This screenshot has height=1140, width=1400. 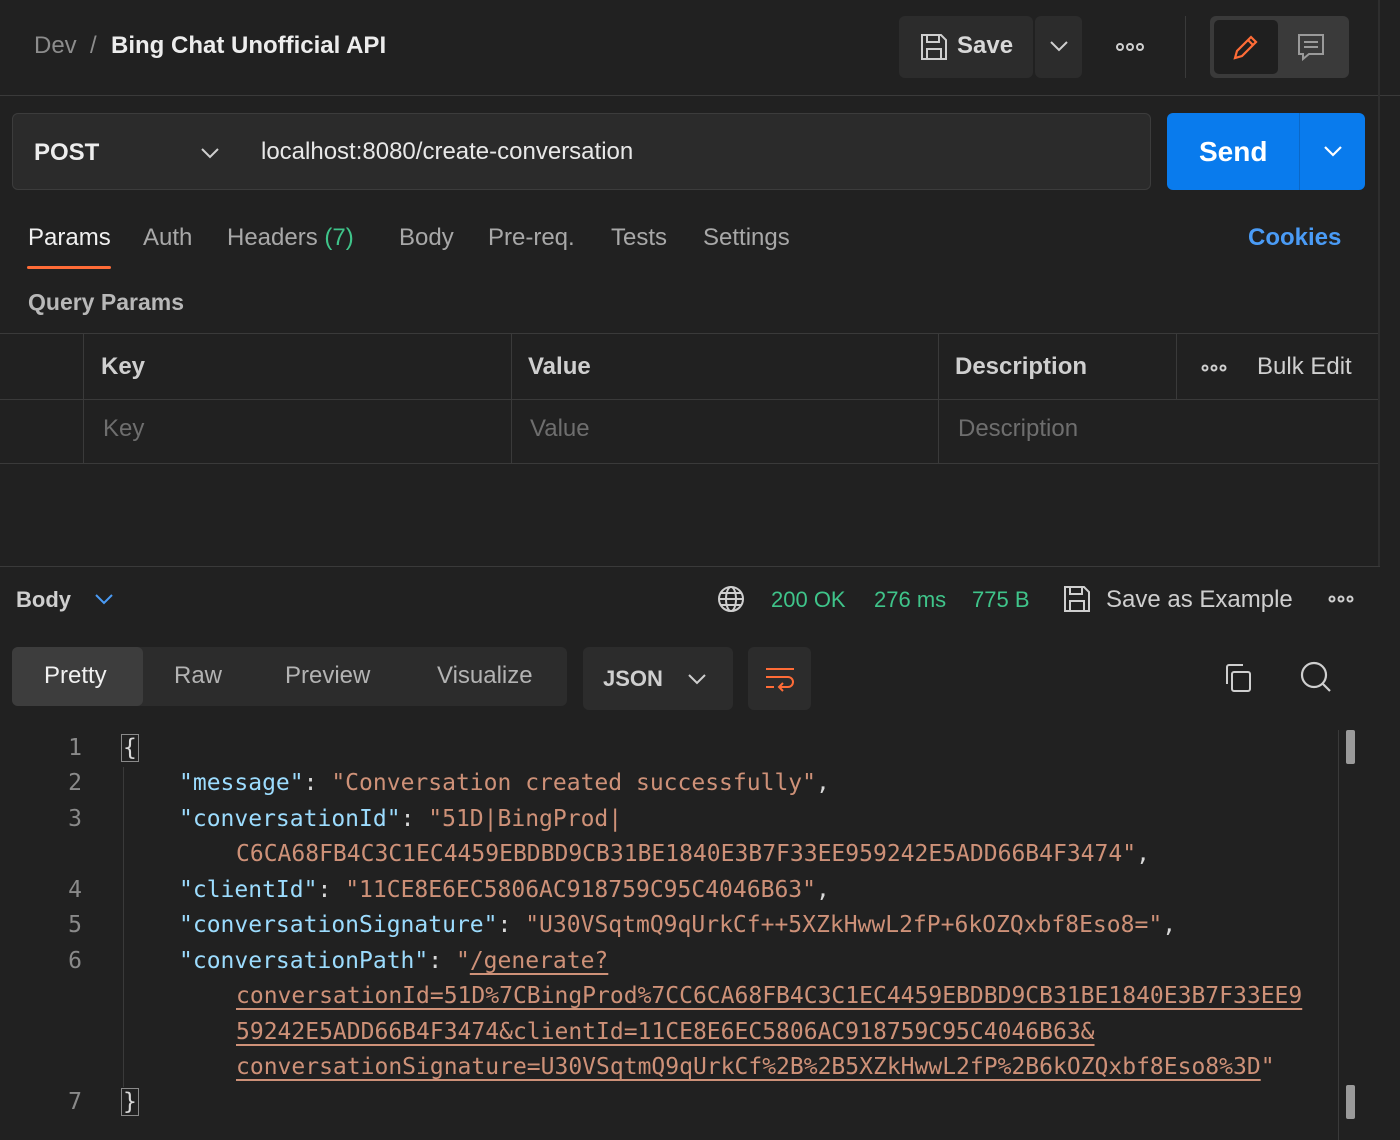 I want to click on active-tab-indicator, so click(x=69, y=267).